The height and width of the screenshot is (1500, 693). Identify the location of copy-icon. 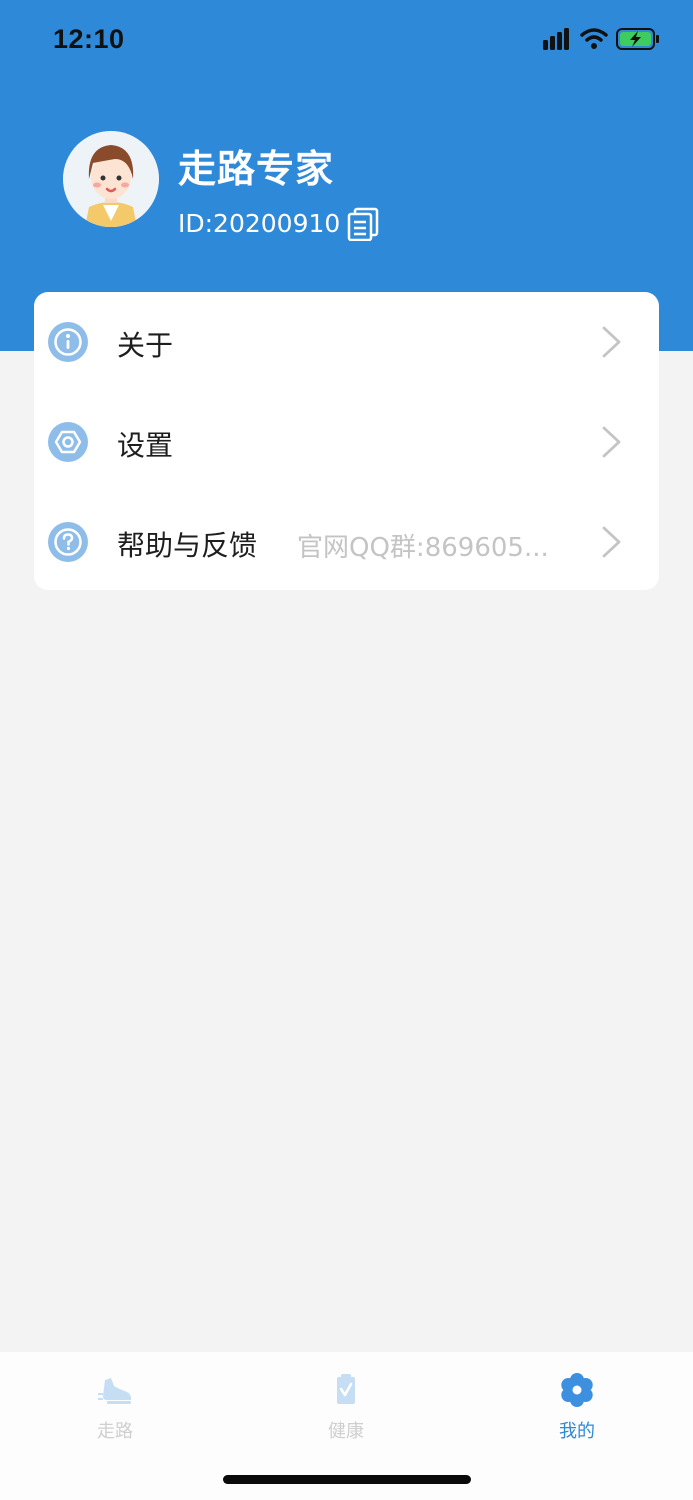
(363, 224).